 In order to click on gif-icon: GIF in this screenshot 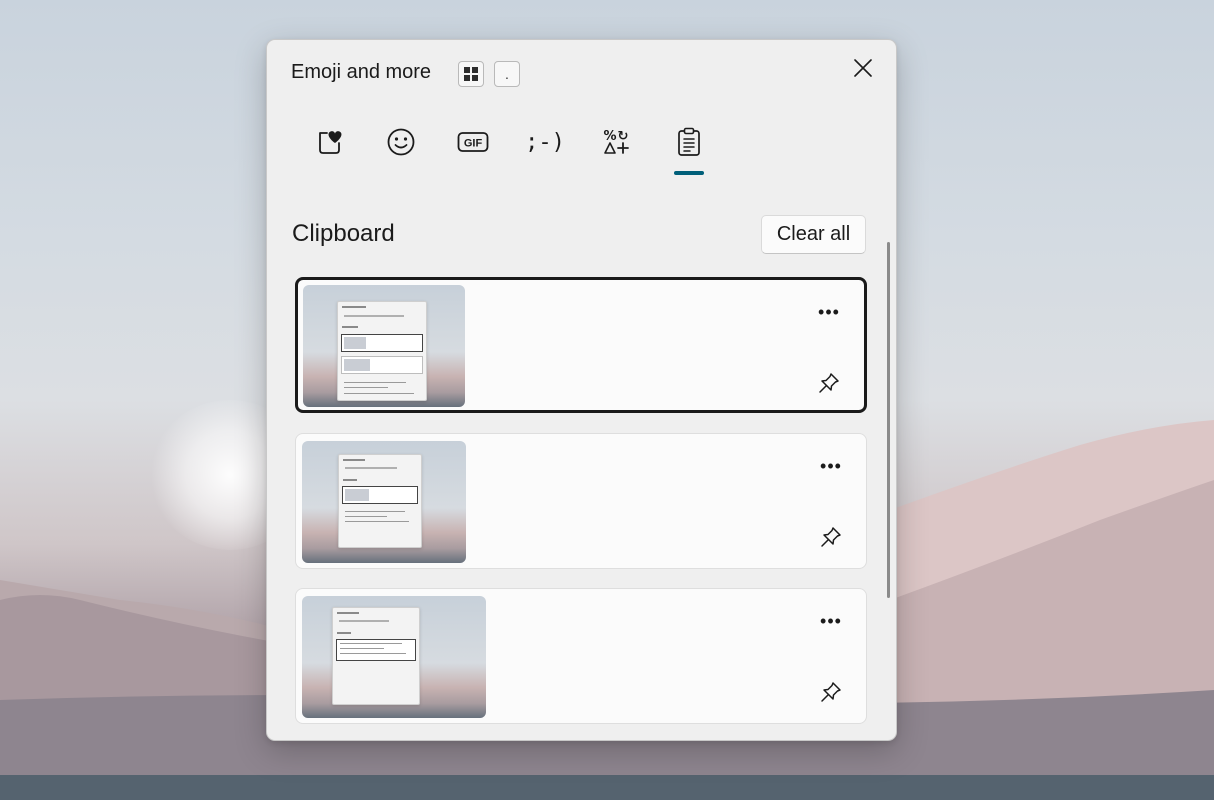, I will do `click(473, 142)`.